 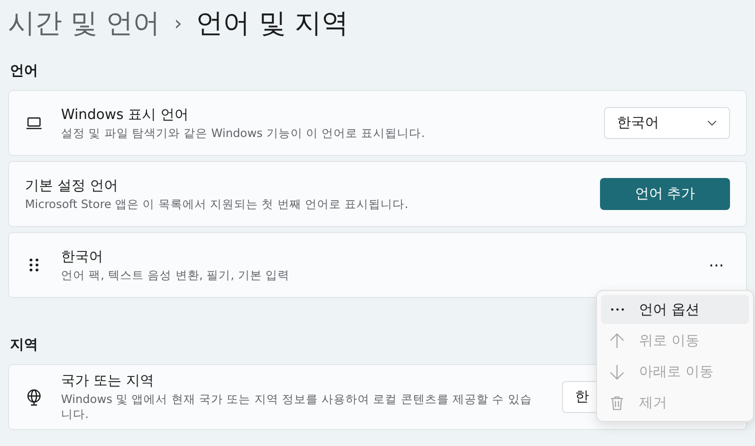 What do you see at coordinates (665, 194) in the screenshot?
I see `add-language-button: 언어 추가` at bounding box center [665, 194].